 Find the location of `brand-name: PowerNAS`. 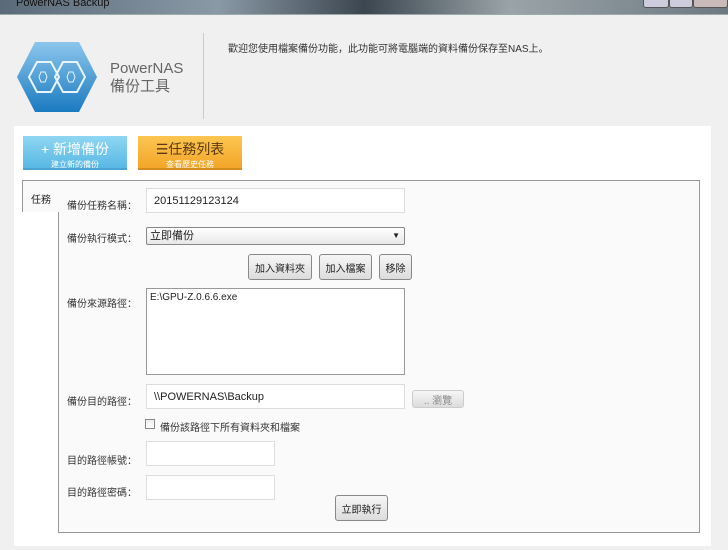

brand-name: PowerNAS is located at coordinates (147, 68).